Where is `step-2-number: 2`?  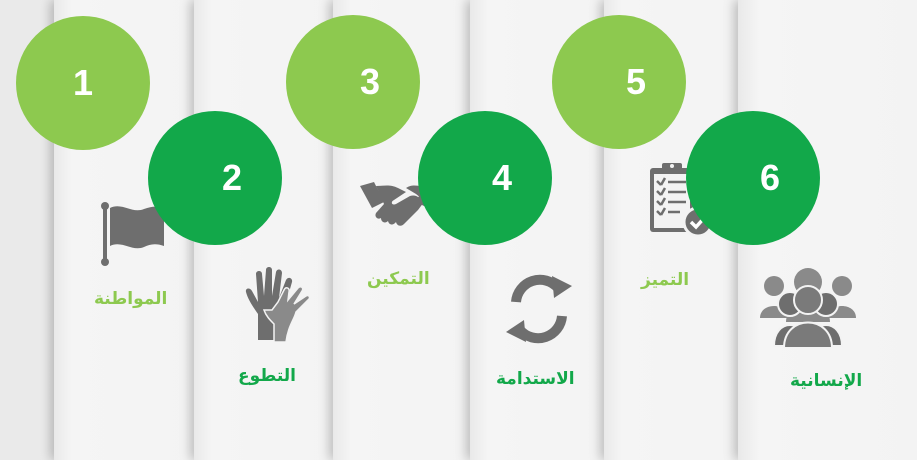 step-2-number: 2 is located at coordinates (232, 177).